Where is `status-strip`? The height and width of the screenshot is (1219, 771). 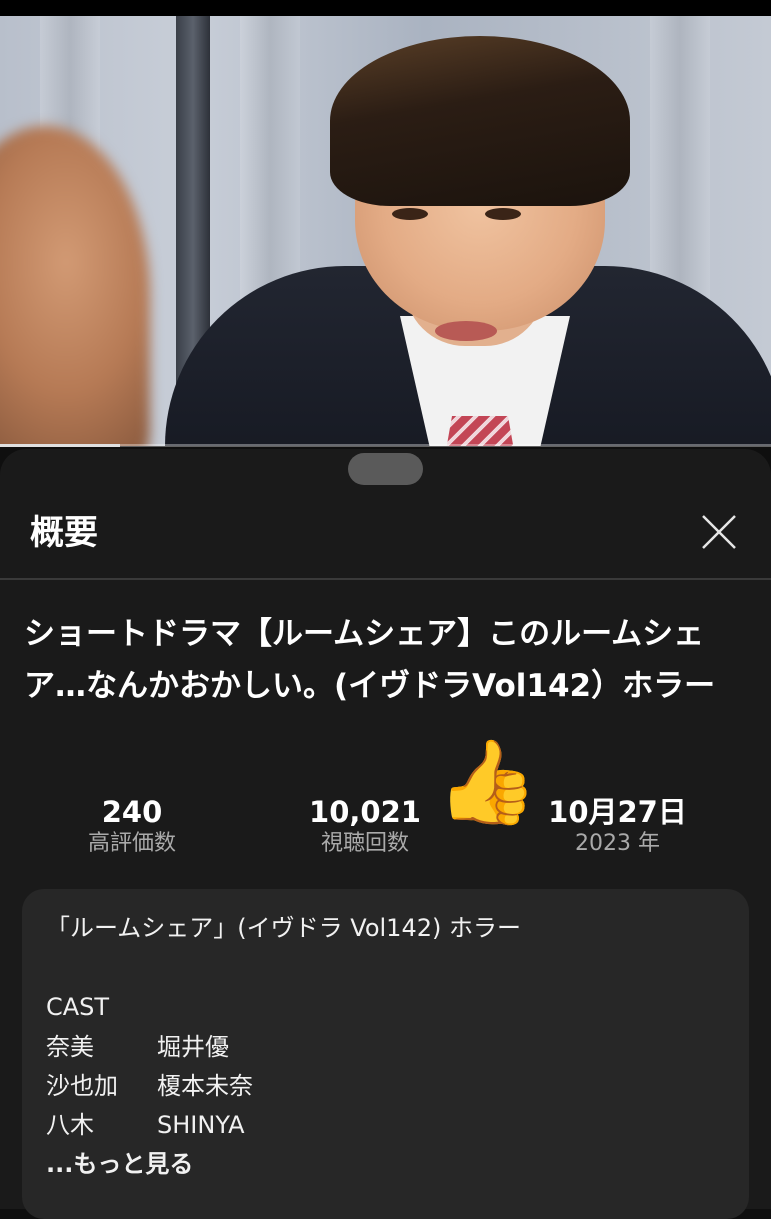
status-strip is located at coordinates (385, 8).